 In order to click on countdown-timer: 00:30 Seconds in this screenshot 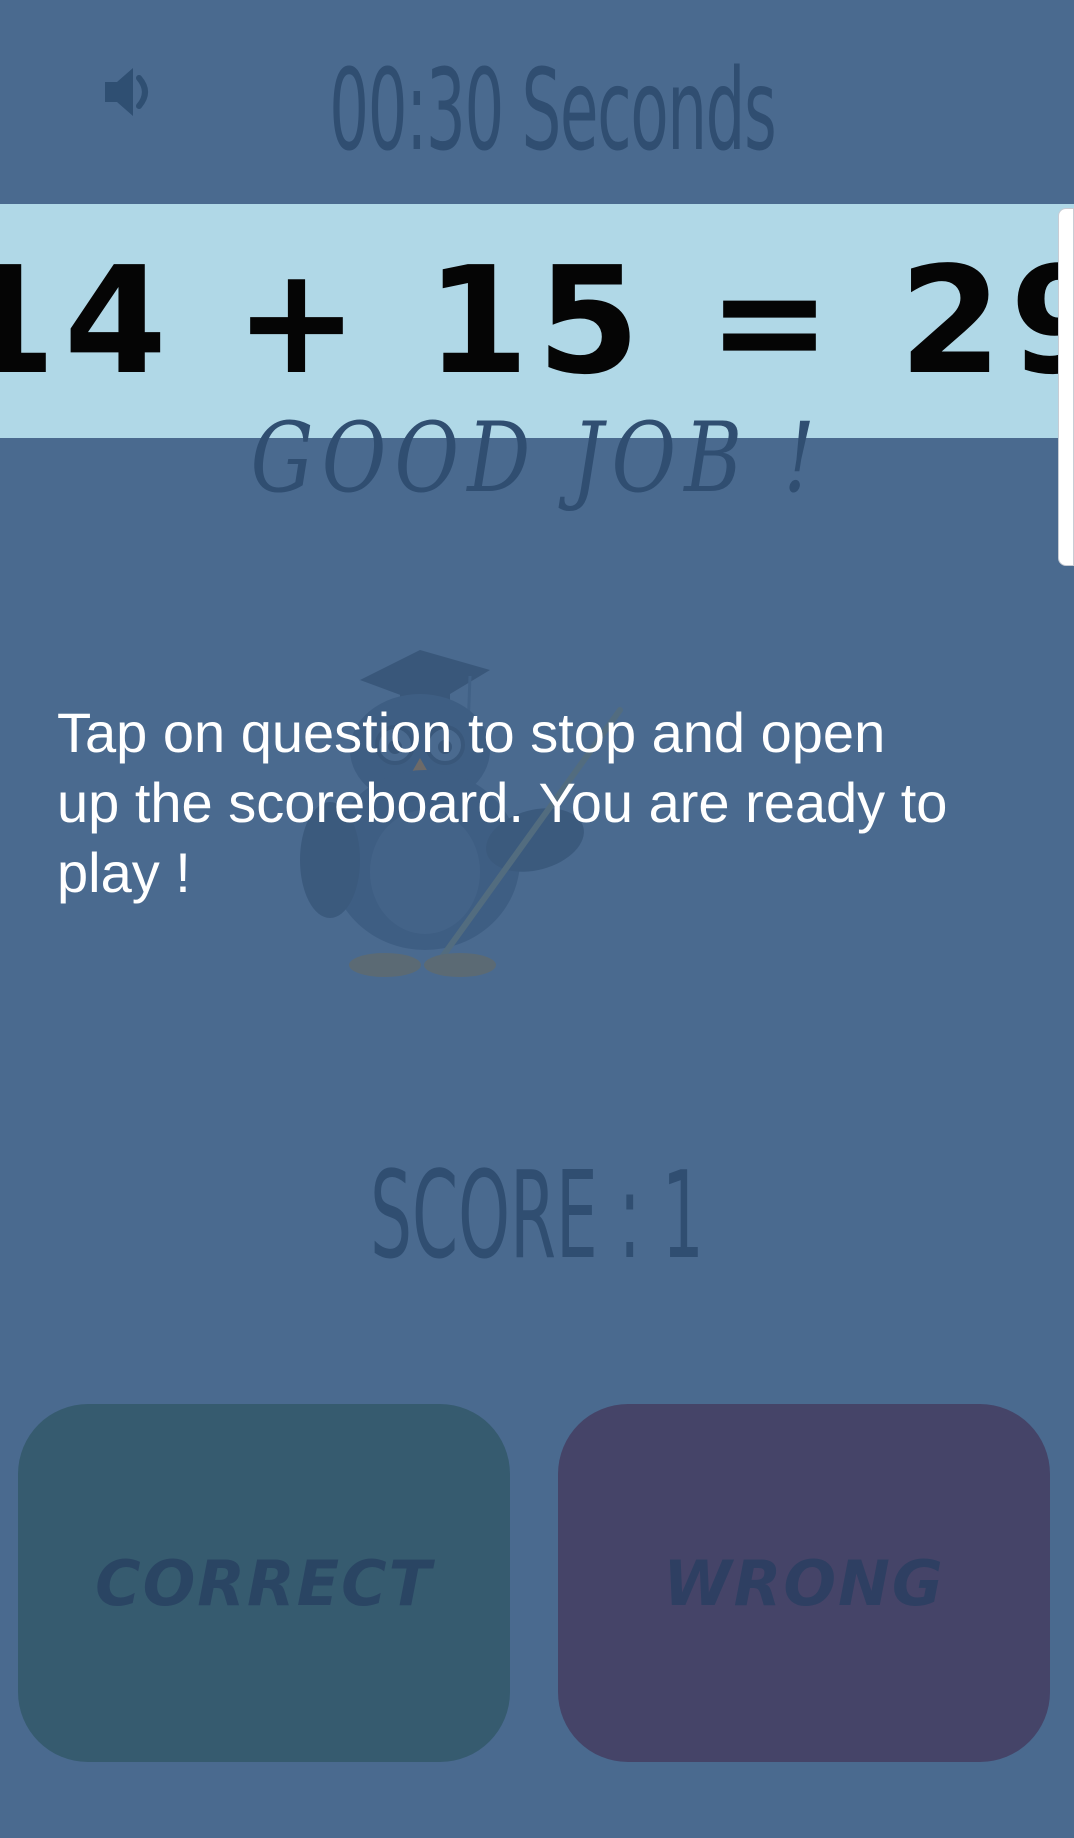, I will do `click(552, 111)`.